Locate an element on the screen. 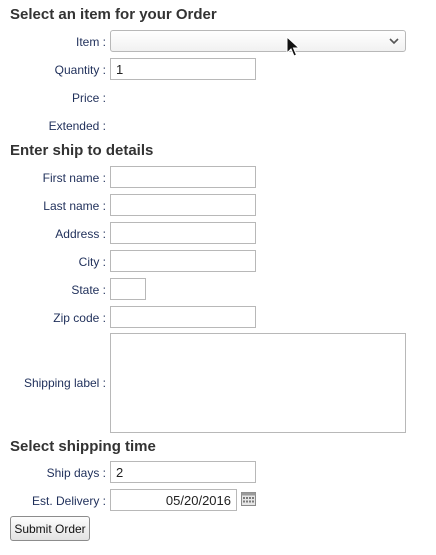 This screenshot has width=436, height=555. address-input is located at coordinates (183, 233).